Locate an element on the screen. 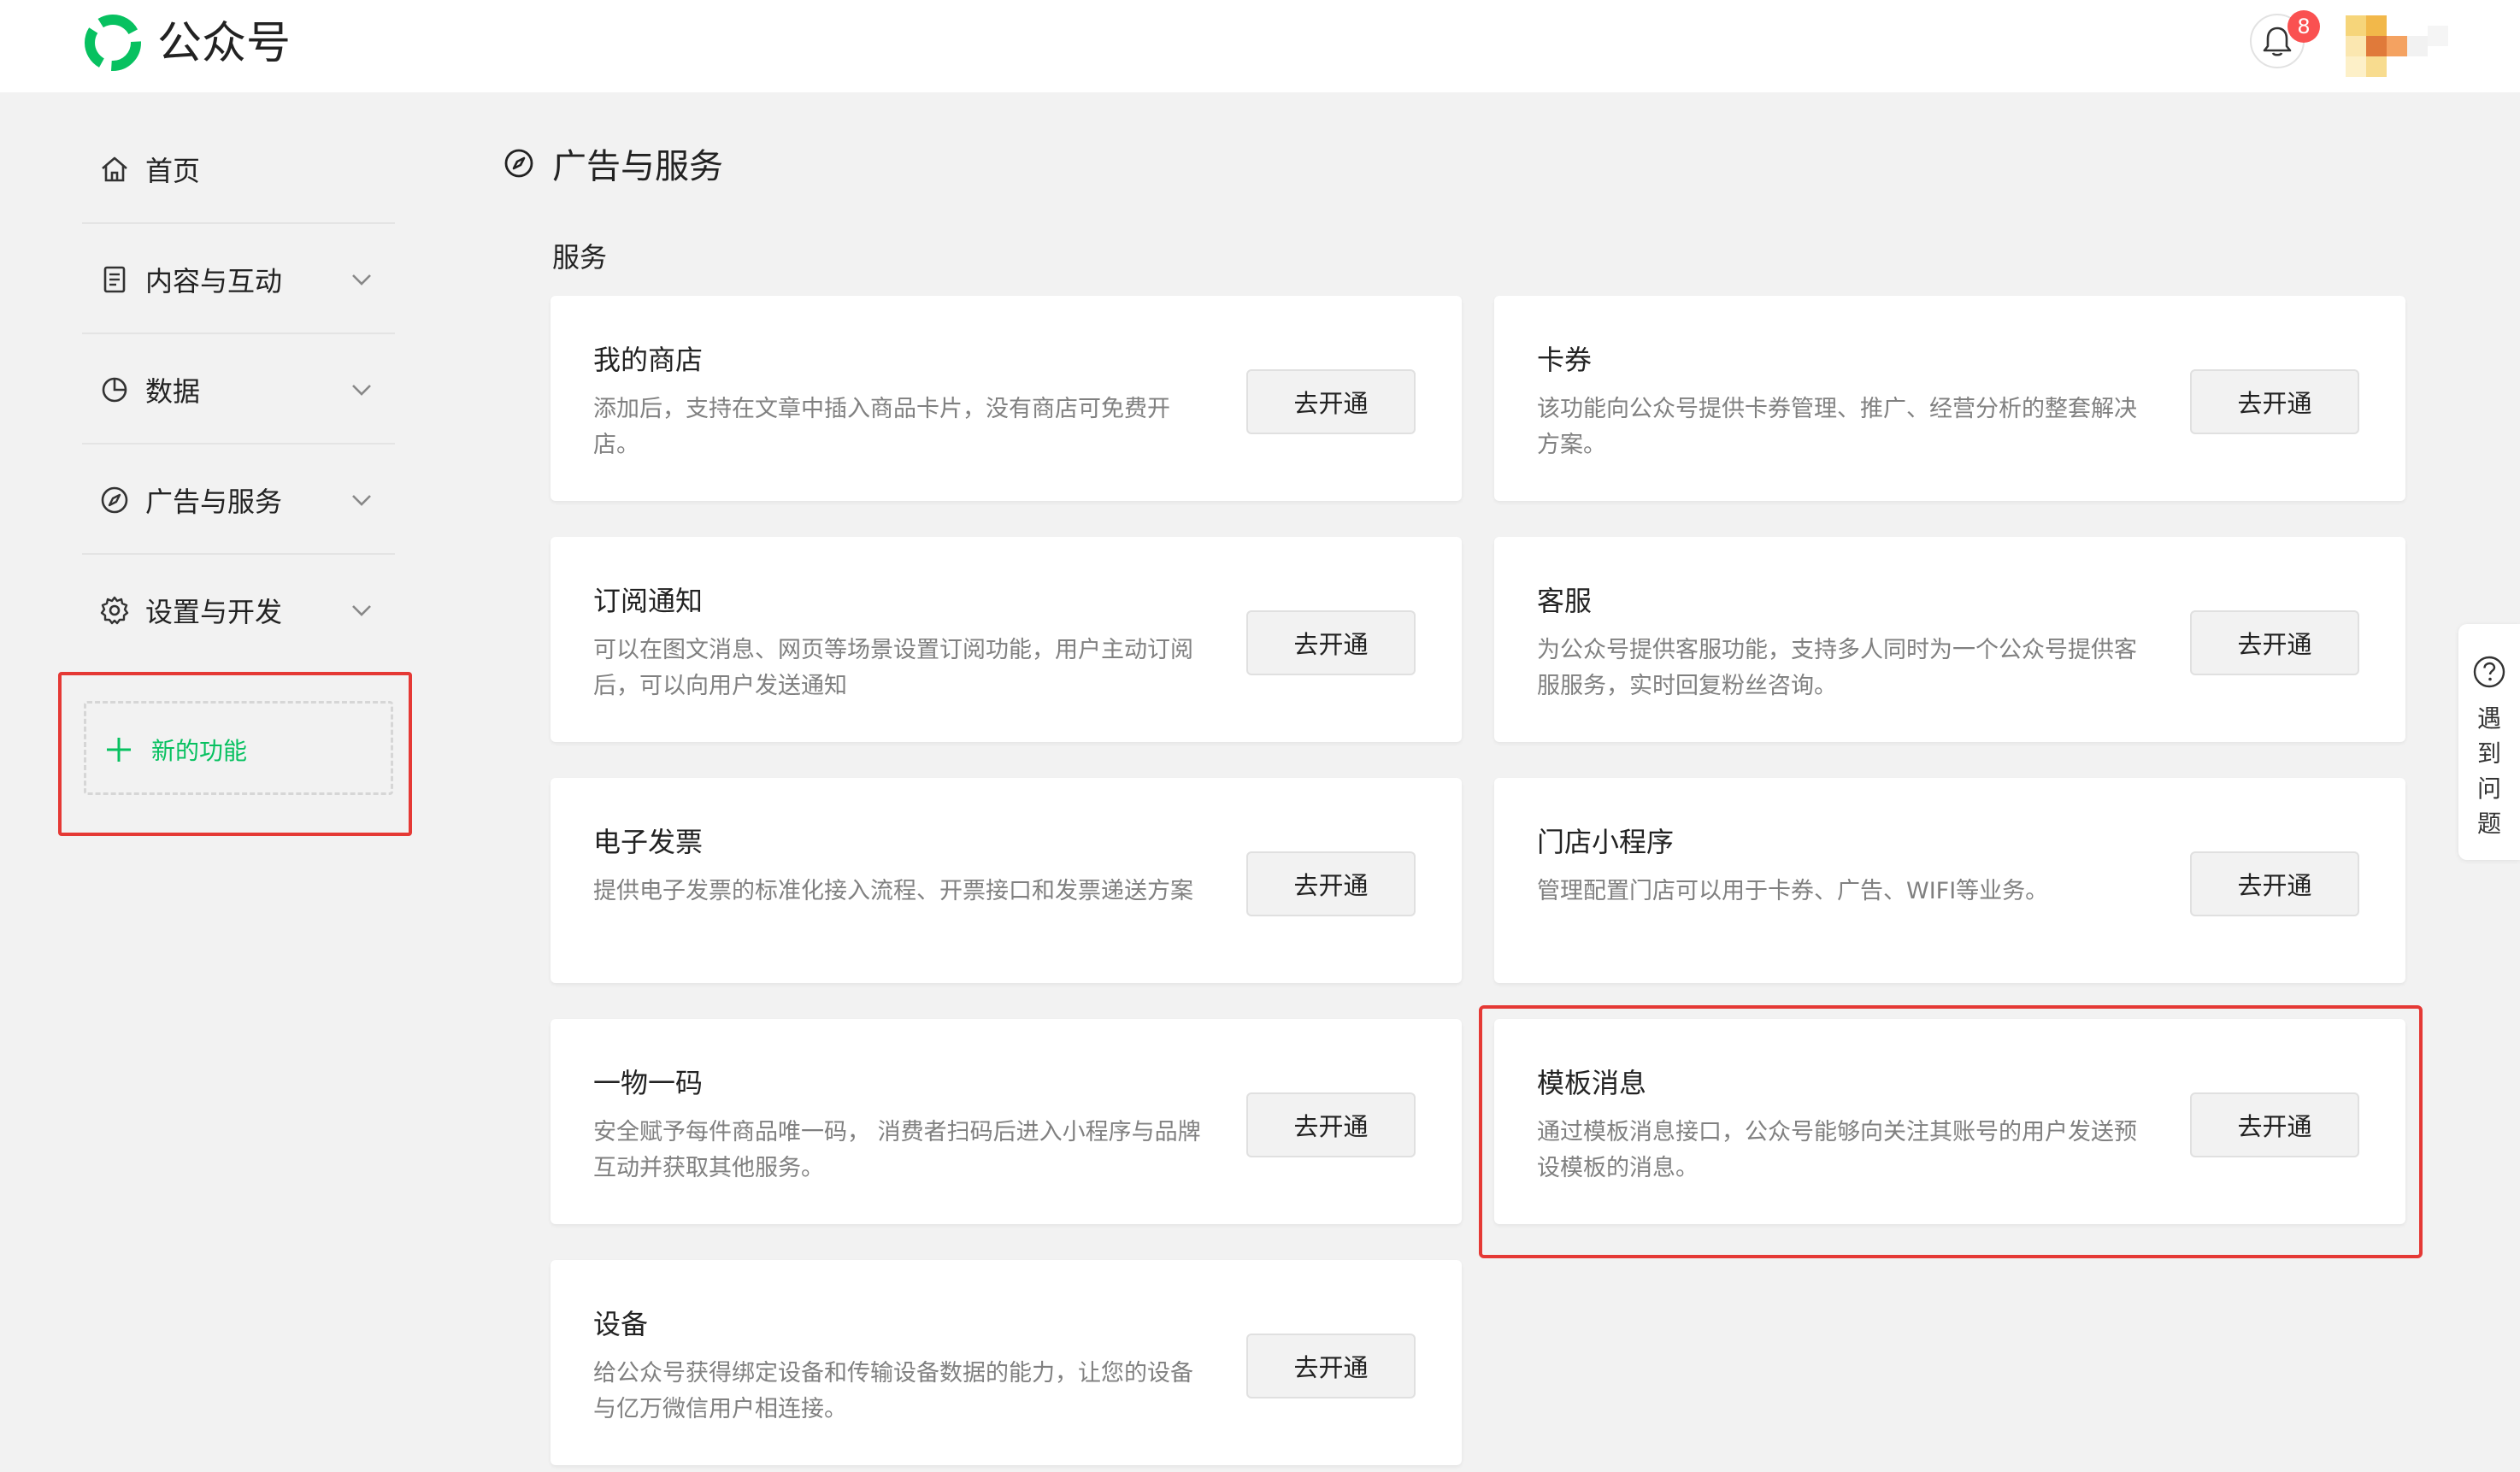 This screenshot has width=2520, height=1472. card-description: 管理配置门店可以用于卡券、广告、WIFI等业务。 is located at coordinates (1793, 891).